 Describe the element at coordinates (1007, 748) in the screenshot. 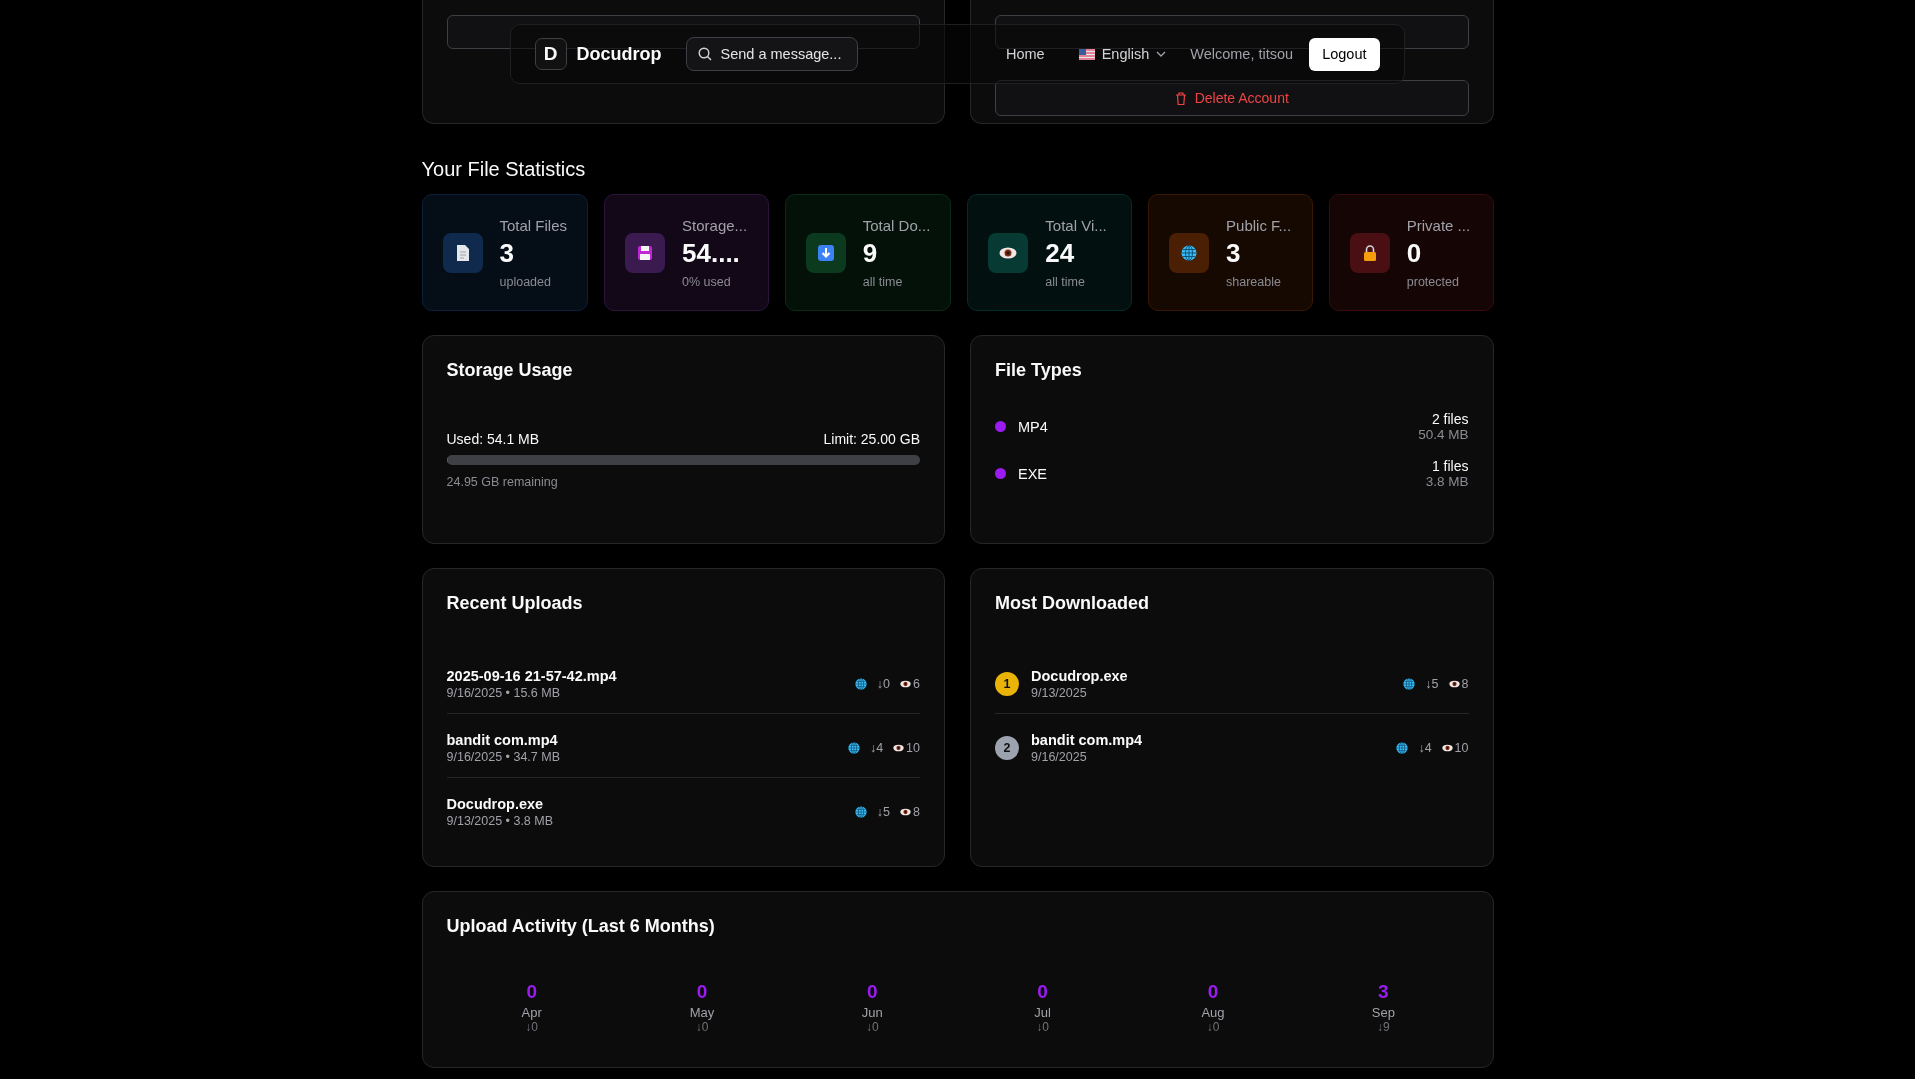

I see `rank-badge: 2` at that location.